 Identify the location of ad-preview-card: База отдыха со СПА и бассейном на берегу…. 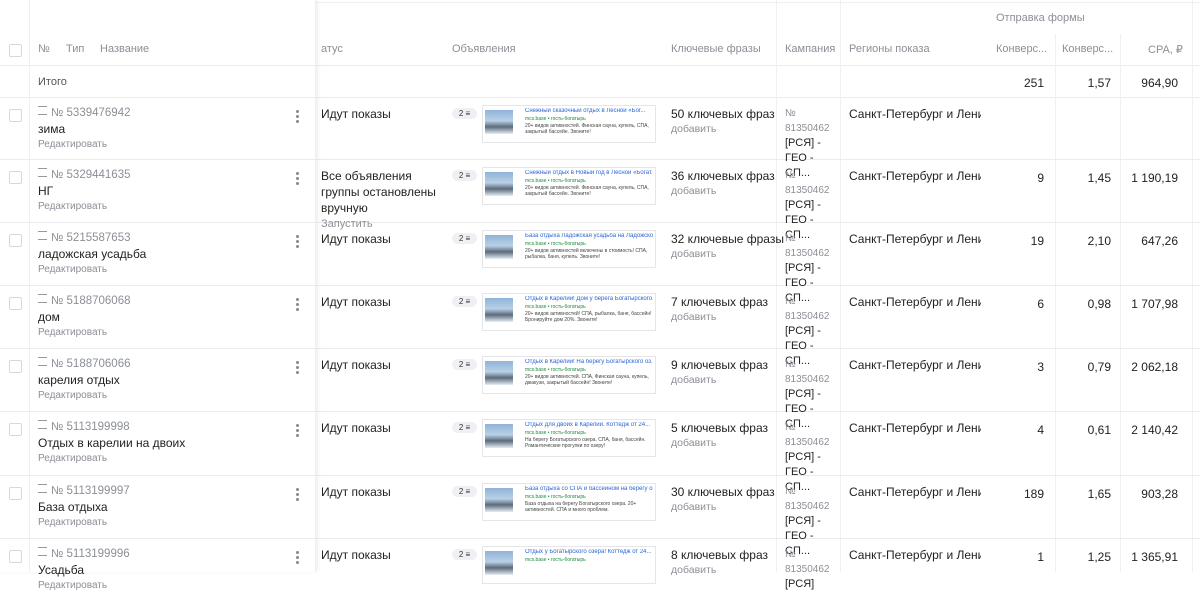
(569, 502).